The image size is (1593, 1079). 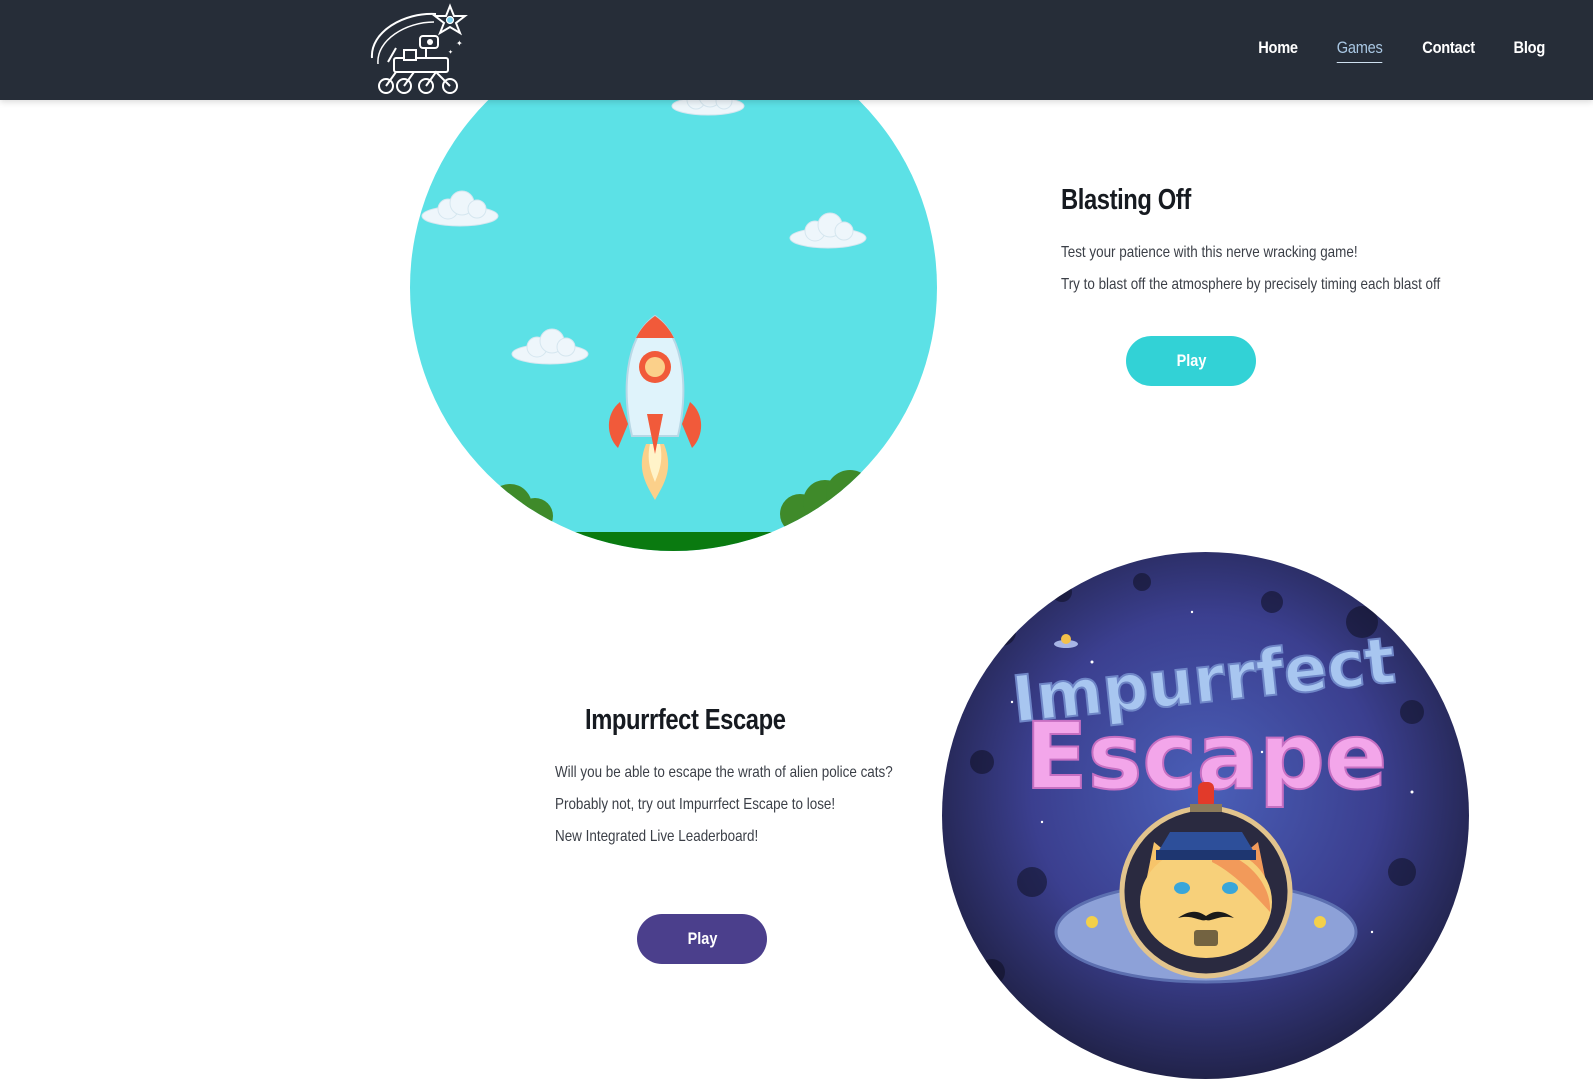 What do you see at coordinates (1449, 50) in the screenshot?
I see `nav-contact-link: Contact` at bounding box center [1449, 50].